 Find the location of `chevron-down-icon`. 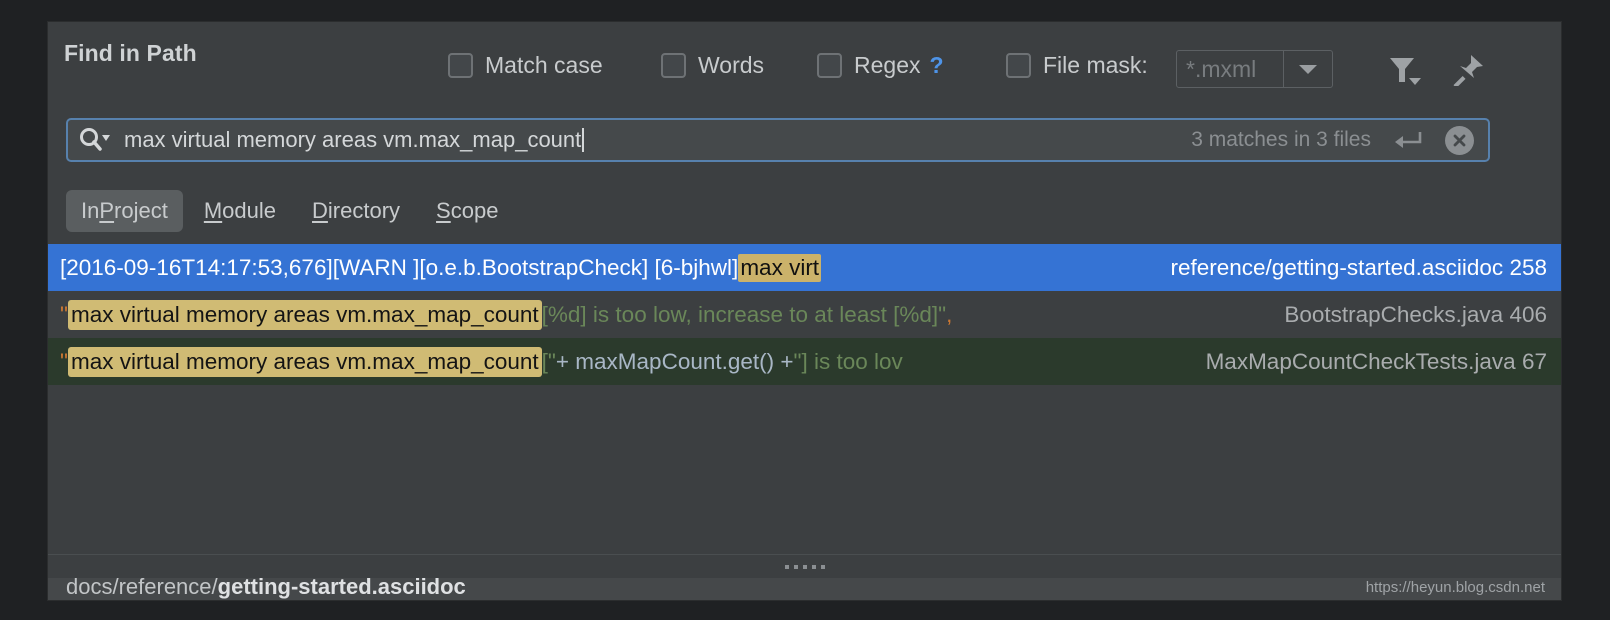

chevron-down-icon is located at coordinates (1308, 69).